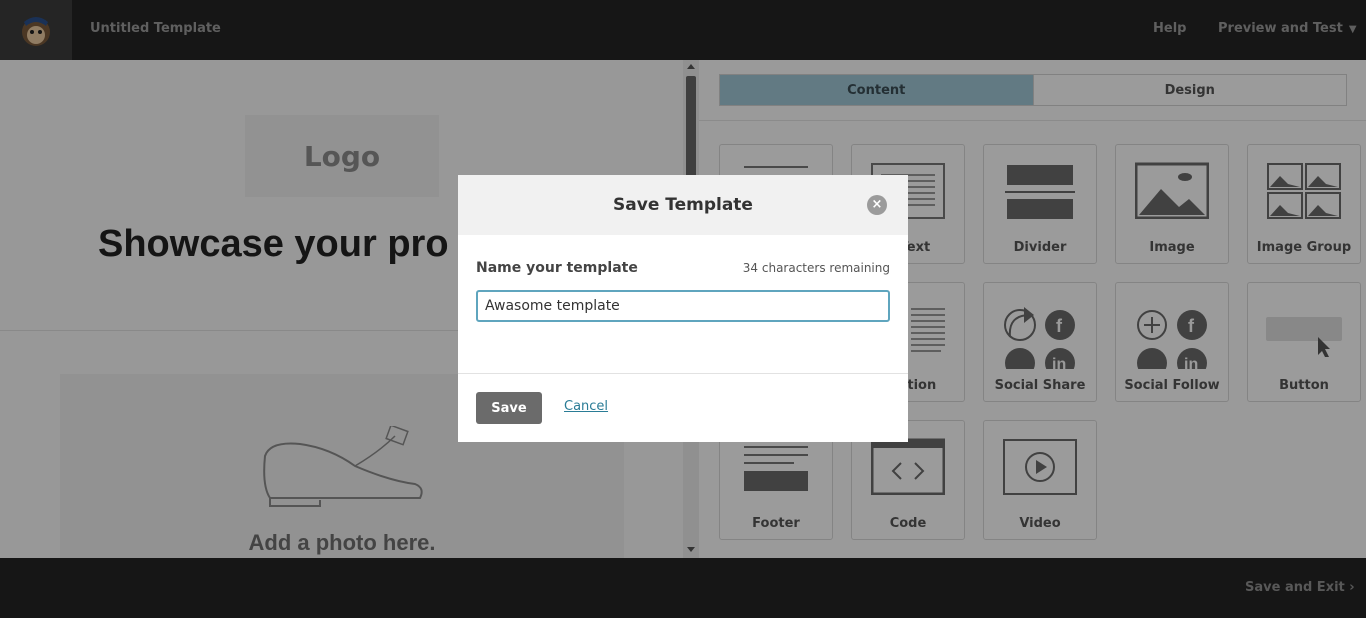 This screenshot has width=1366, height=618. I want to click on dialog-separator, so click(683, 373).